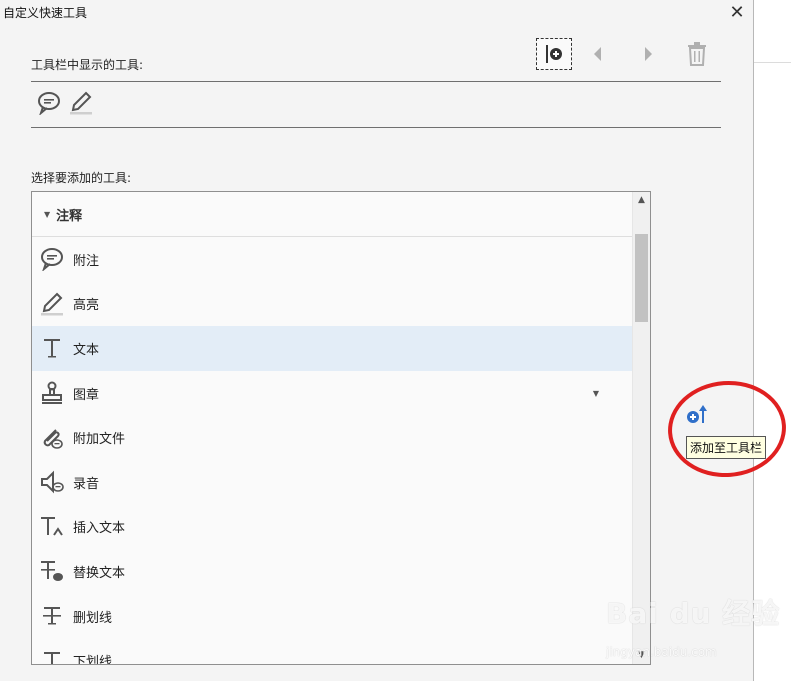 This screenshot has height=681, width=791. What do you see at coordinates (332, 214) in the screenshot?
I see `group-header-annotations: ▼ 注释` at bounding box center [332, 214].